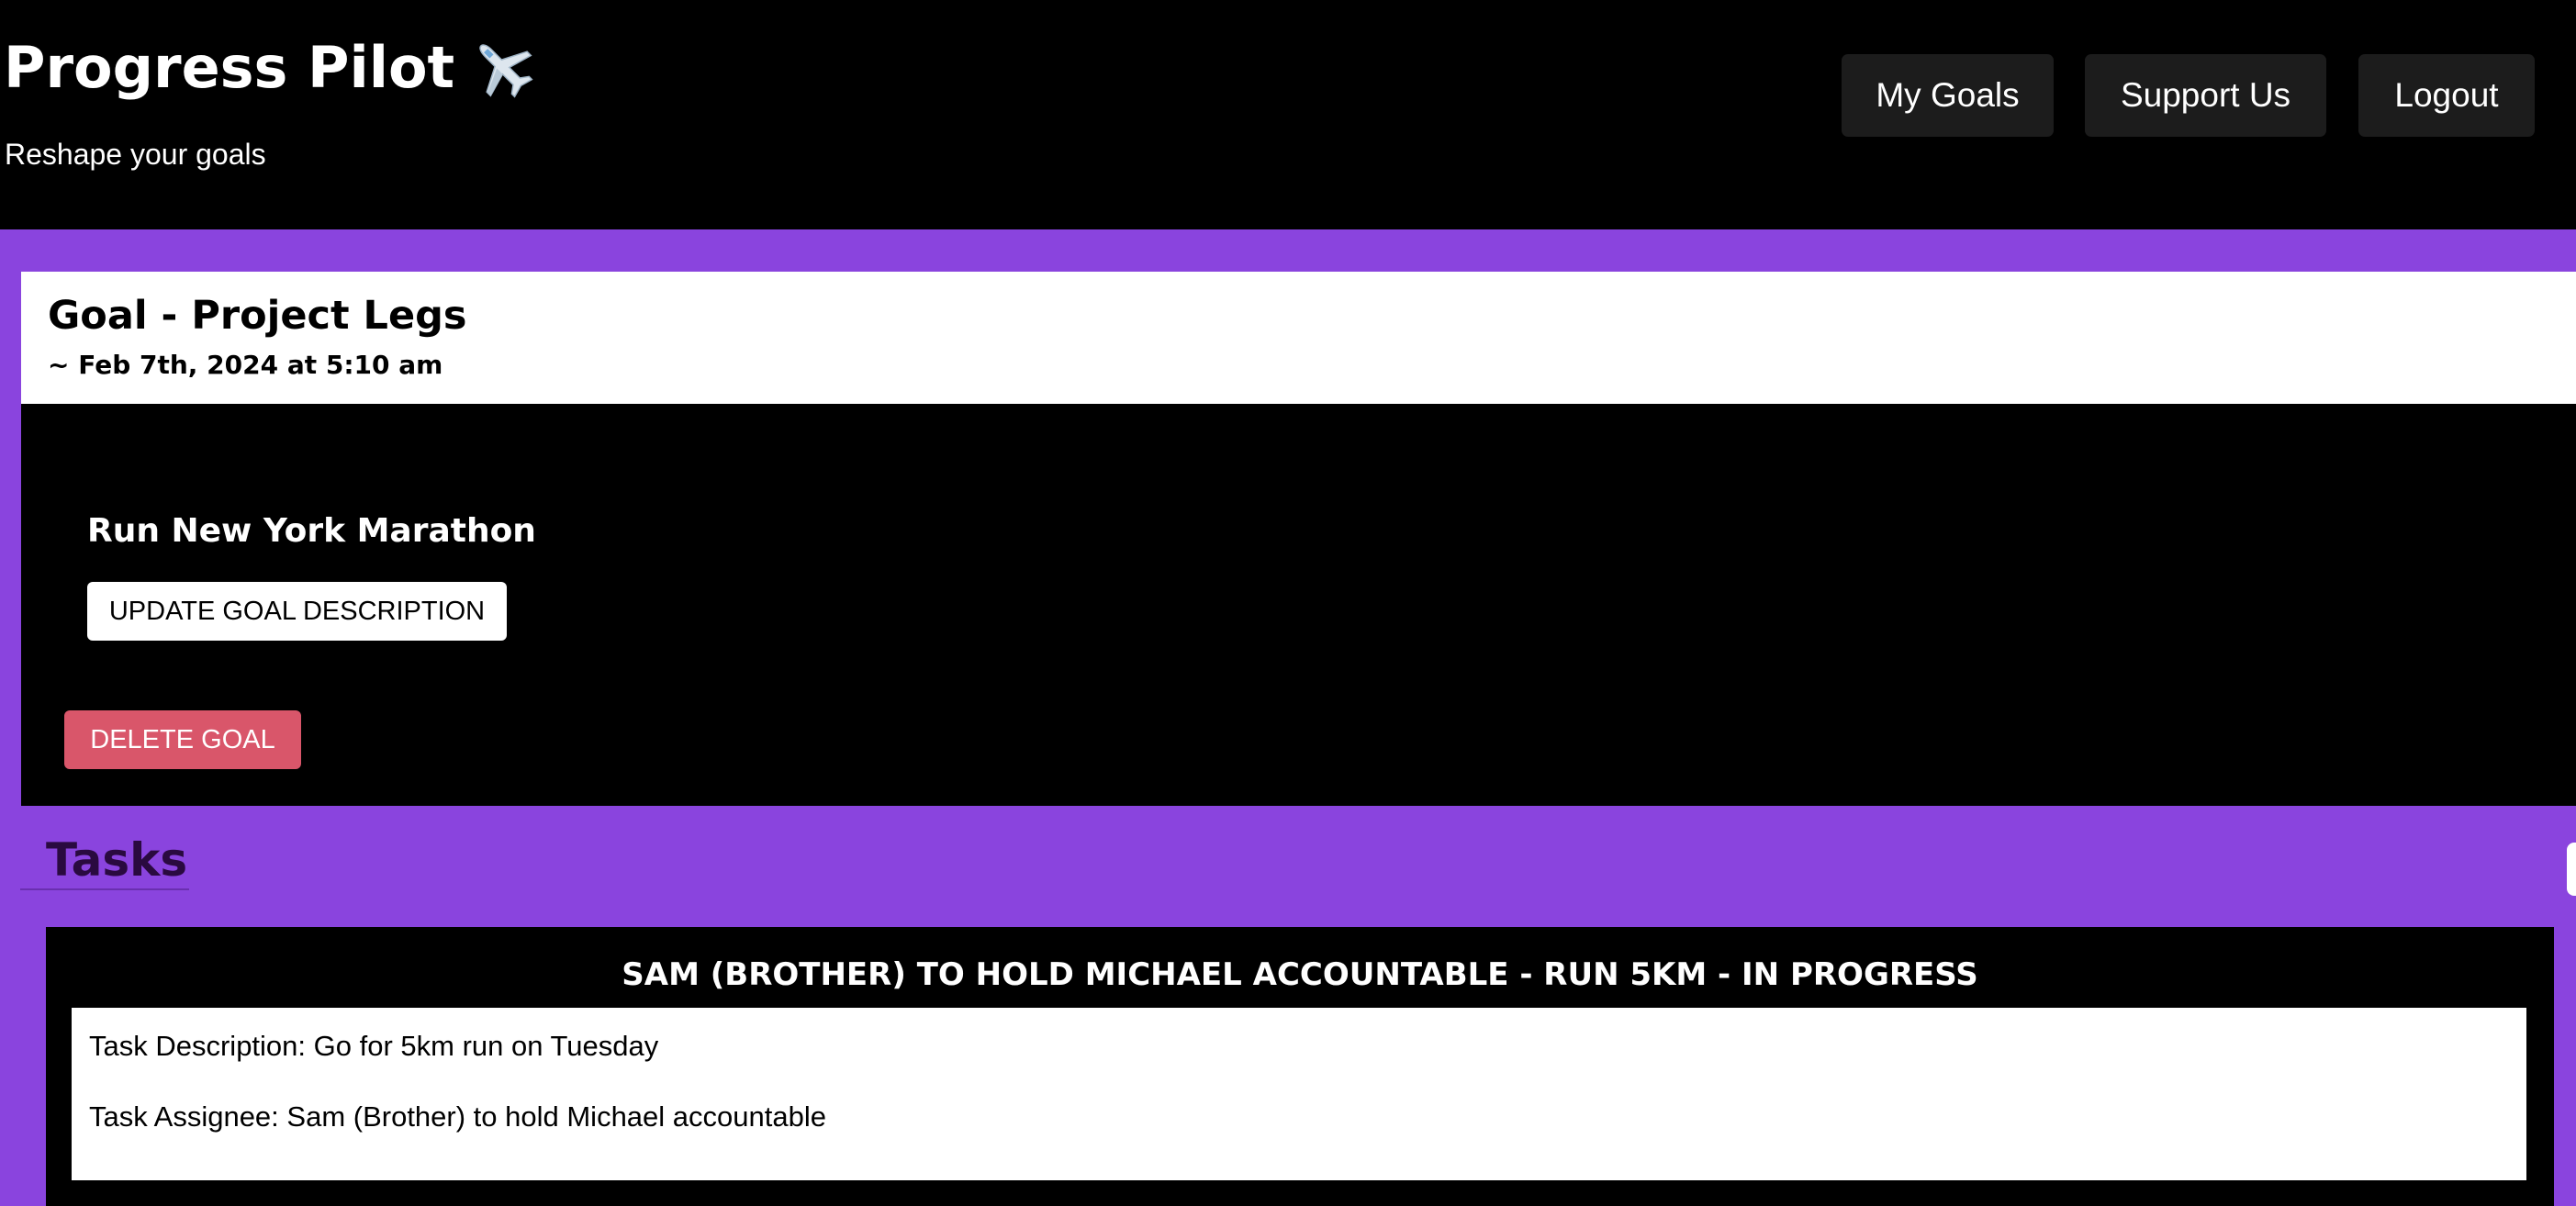 This screenshot has width=2576, height=1206. Describe the element at coordinates (2446, 95) in the screenshot. I see `logout-button: Logout` at that location.